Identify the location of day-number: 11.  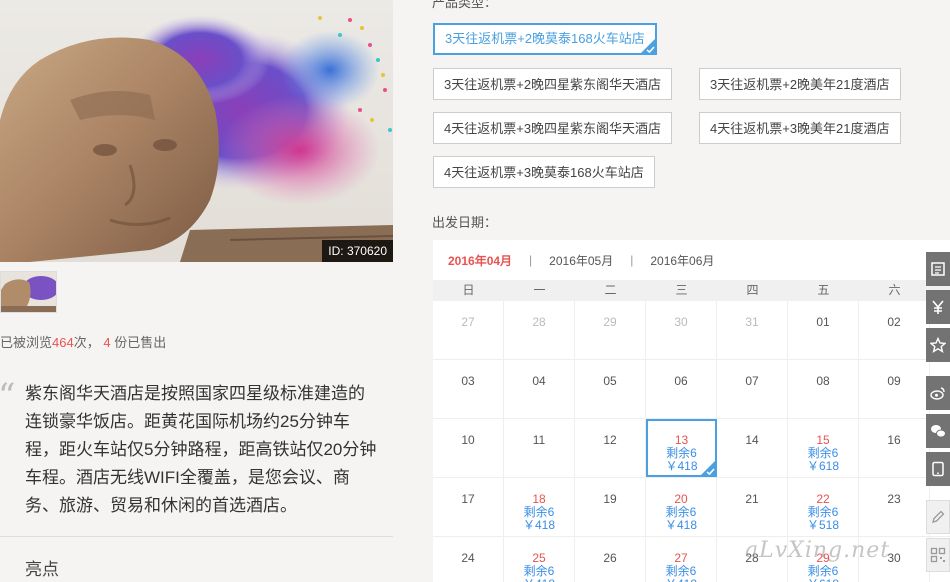
(539, 440).